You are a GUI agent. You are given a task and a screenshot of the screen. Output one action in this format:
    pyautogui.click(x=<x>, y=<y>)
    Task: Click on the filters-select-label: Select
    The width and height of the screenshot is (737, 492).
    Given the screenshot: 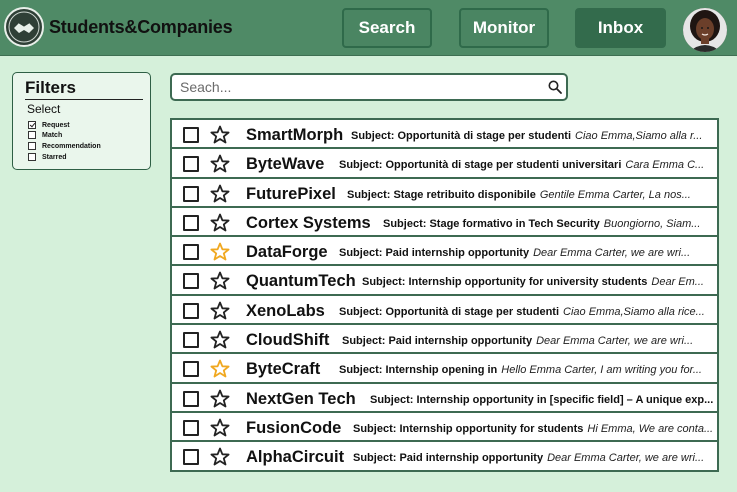 What is the action you would take?
    pyautogui.click(x=44, y=109)
    